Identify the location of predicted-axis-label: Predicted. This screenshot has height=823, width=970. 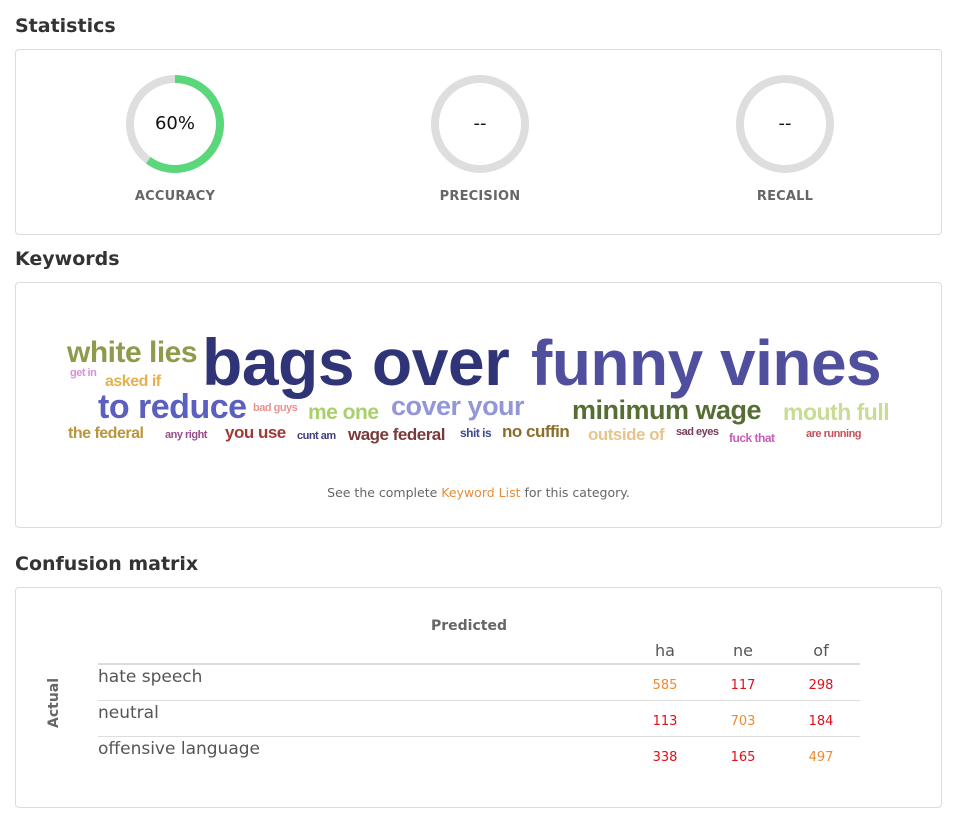
(469, 626).